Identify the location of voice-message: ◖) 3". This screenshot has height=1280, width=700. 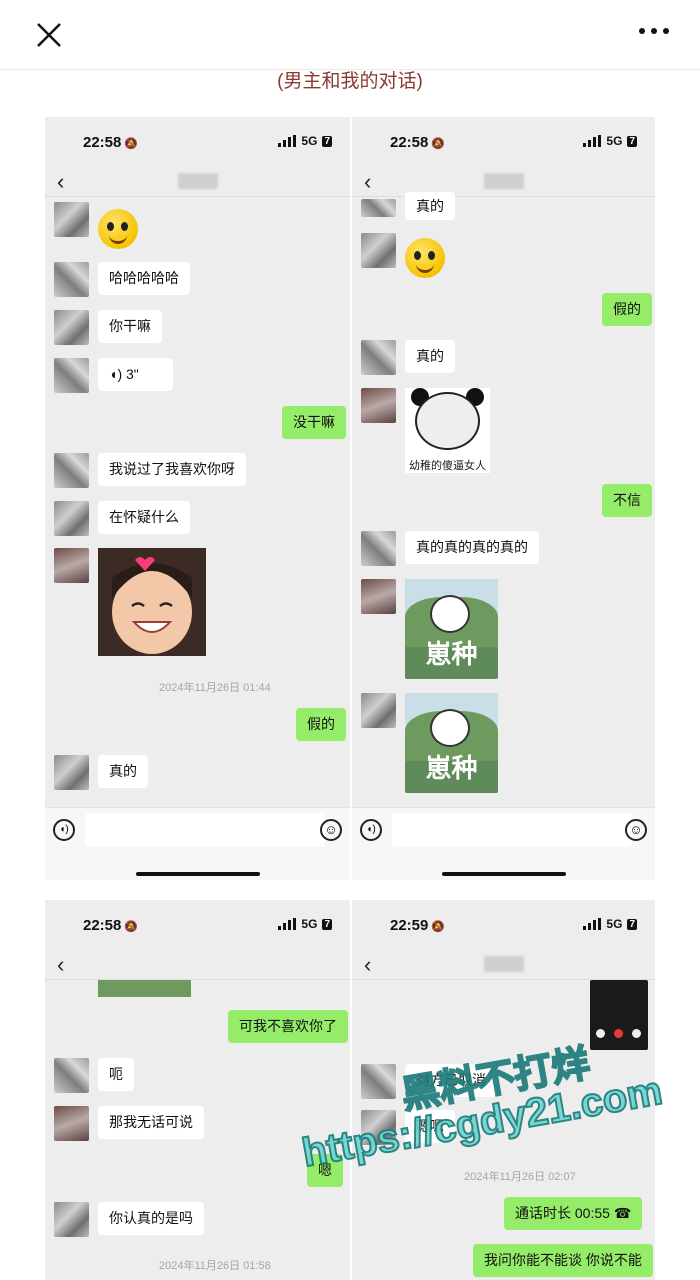
(135, 374).